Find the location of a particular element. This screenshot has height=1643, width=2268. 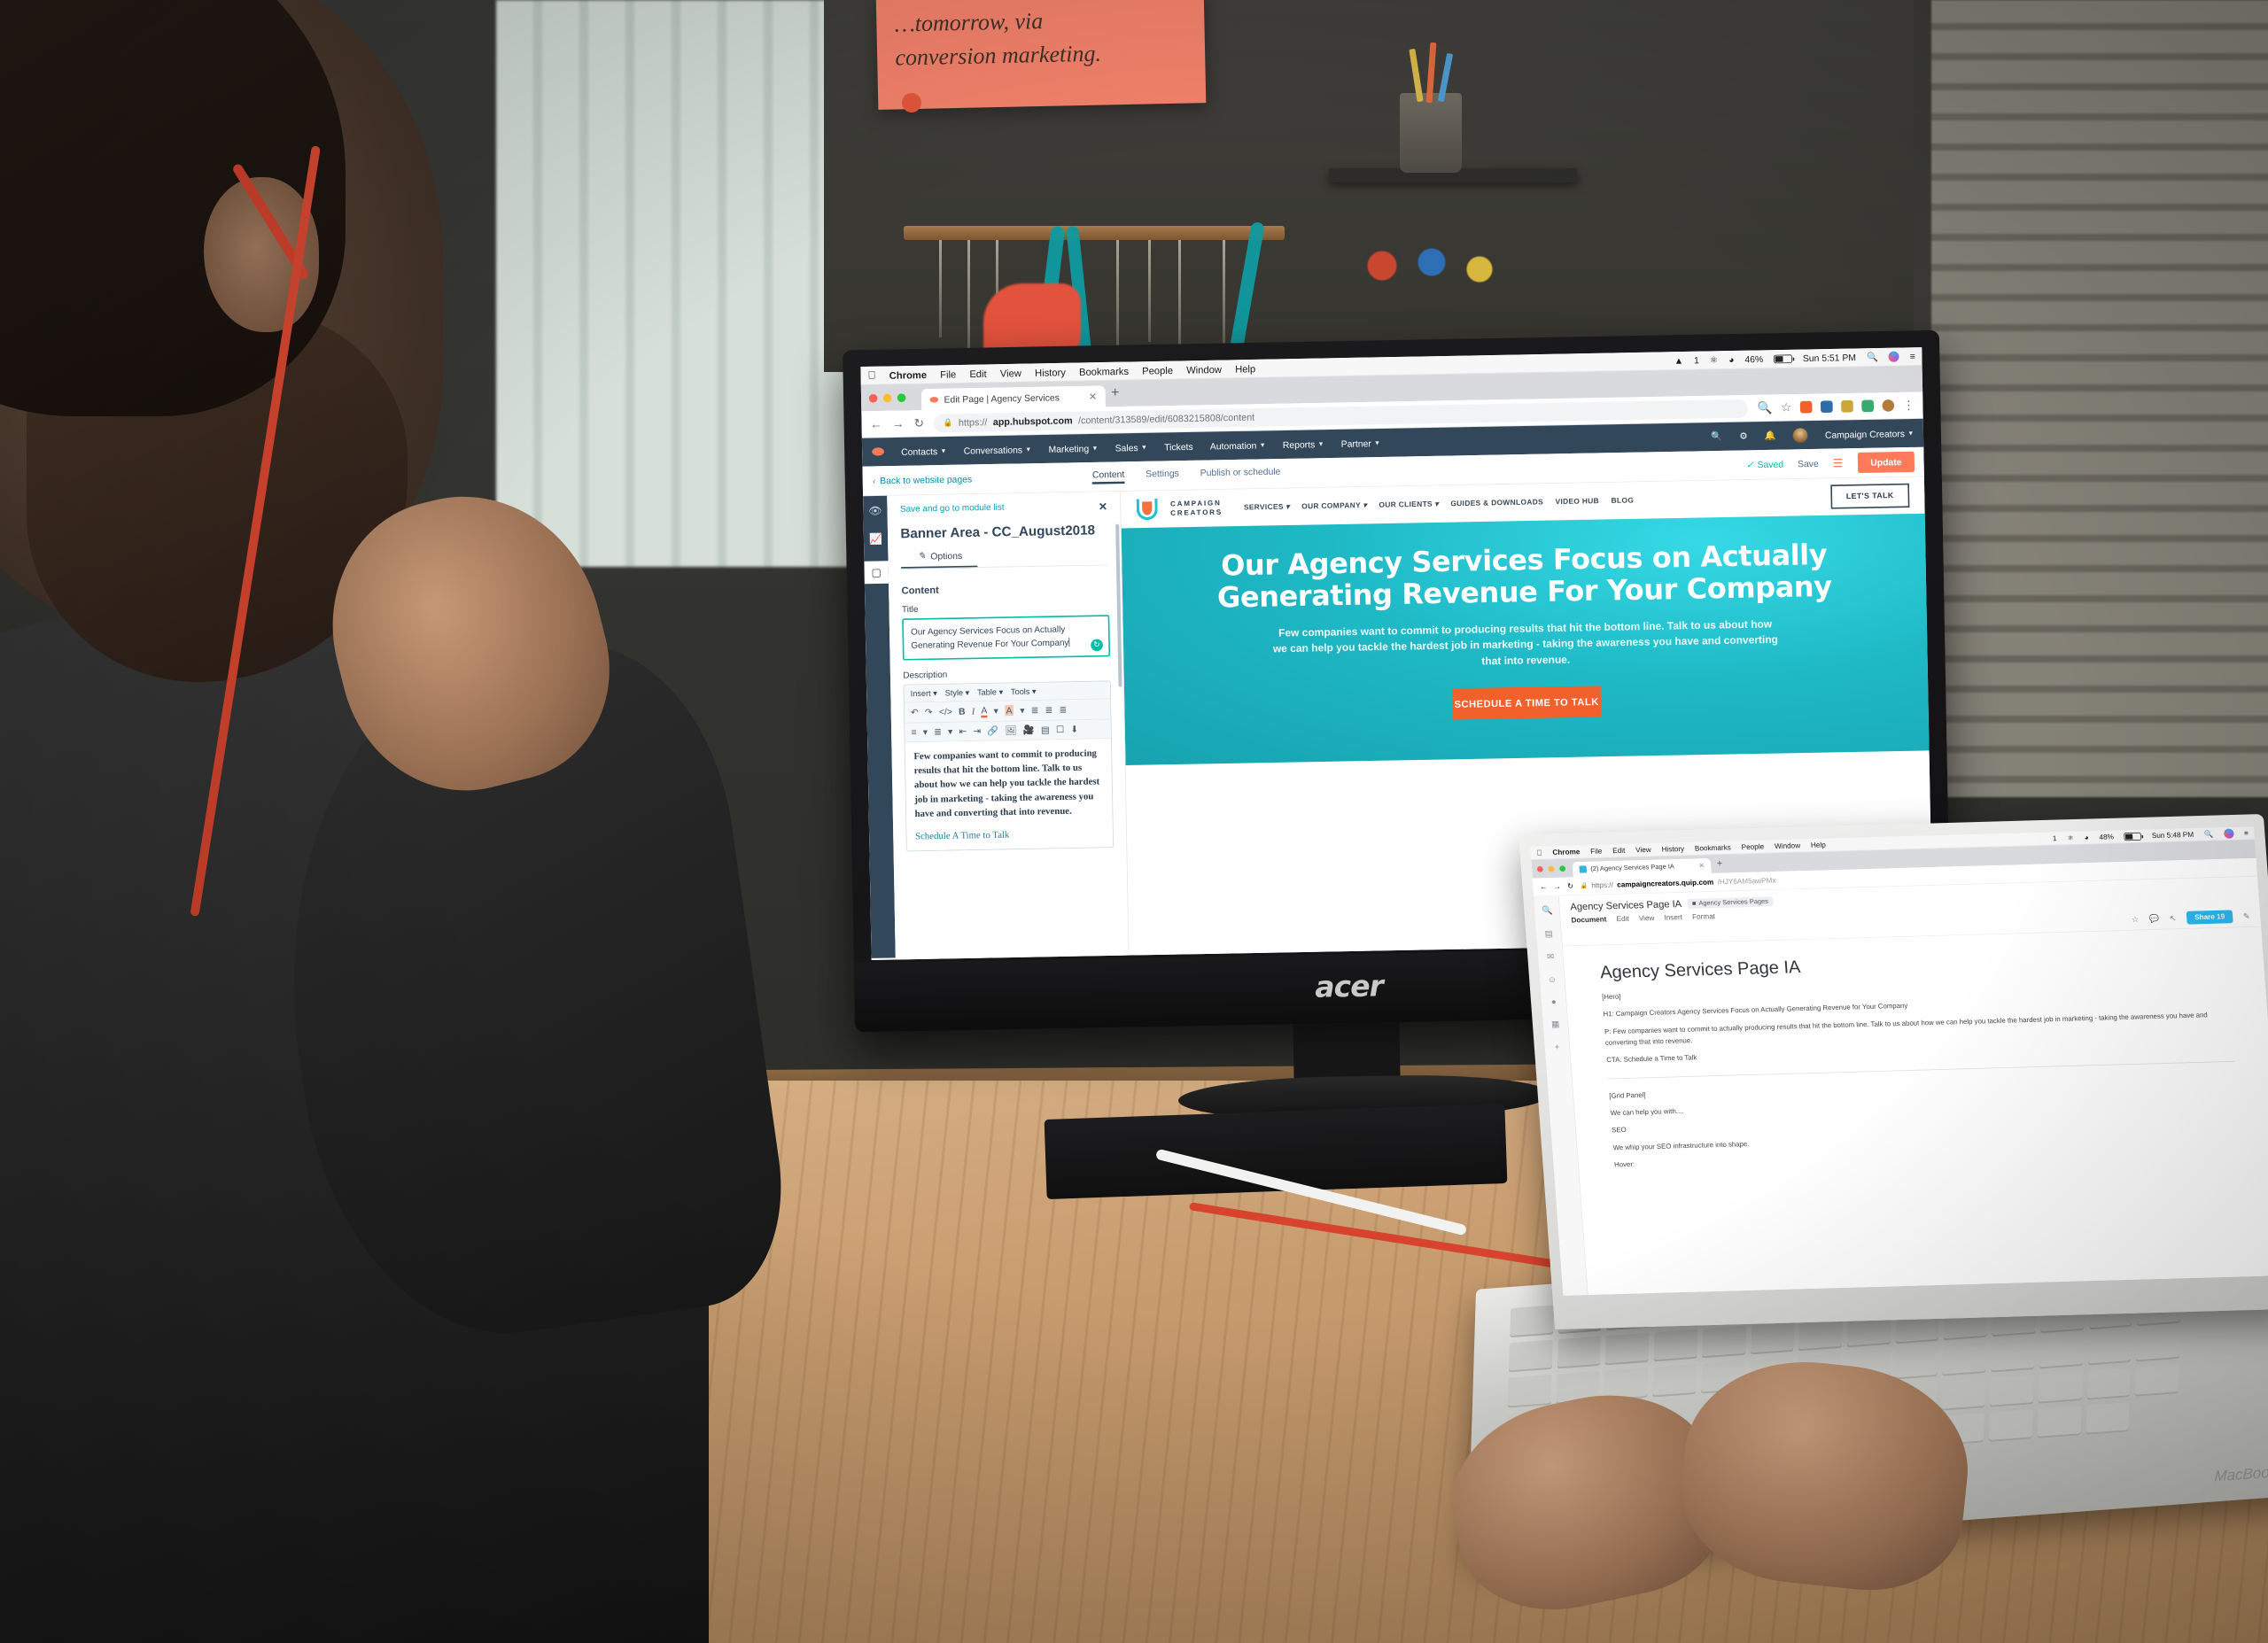

embed-icon: ▤ is located at coordinates (1045, 730).